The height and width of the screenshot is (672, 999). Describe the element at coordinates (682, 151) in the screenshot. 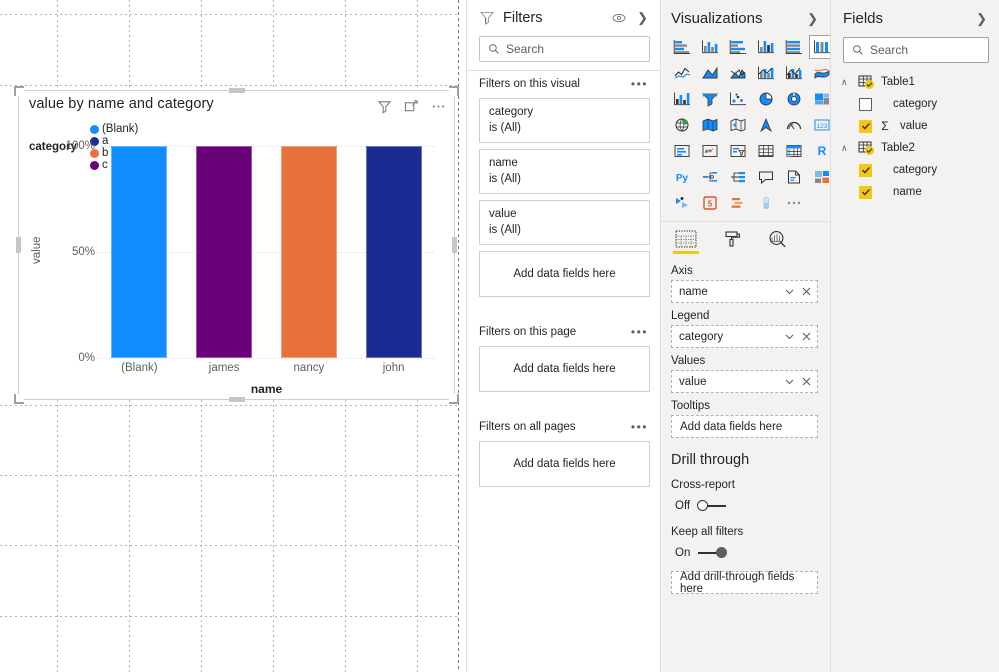

I see `multi-row-card-icon` at that location.